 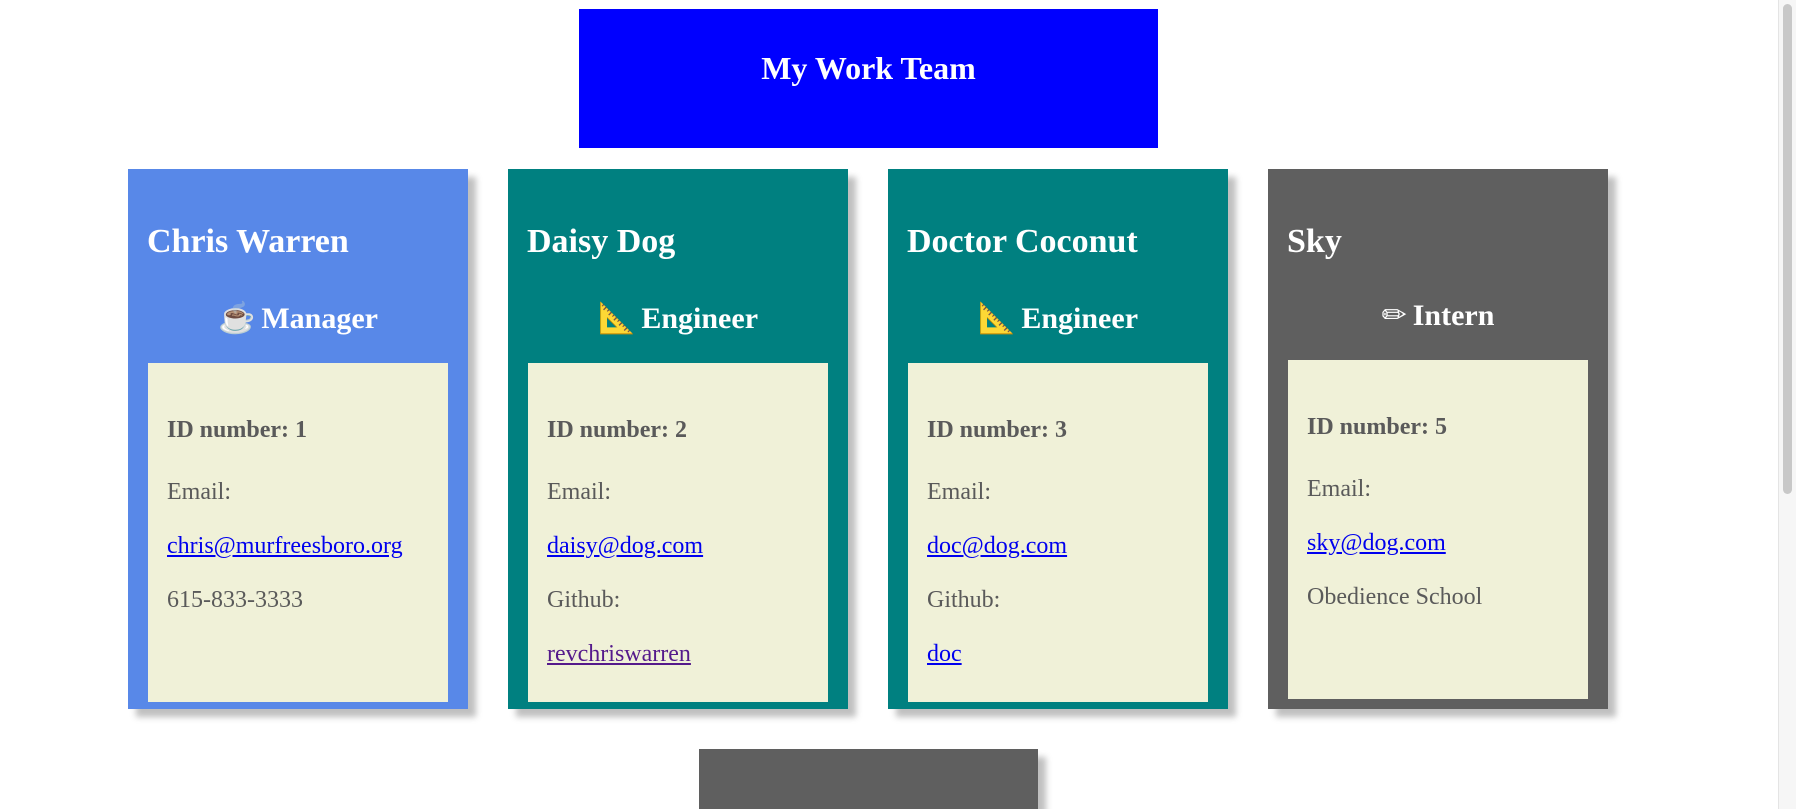 What do you see at coordinates (248, 241) in the screenshot?
I see `employee-name: Chris Warren` at bounding box center [248, 241].